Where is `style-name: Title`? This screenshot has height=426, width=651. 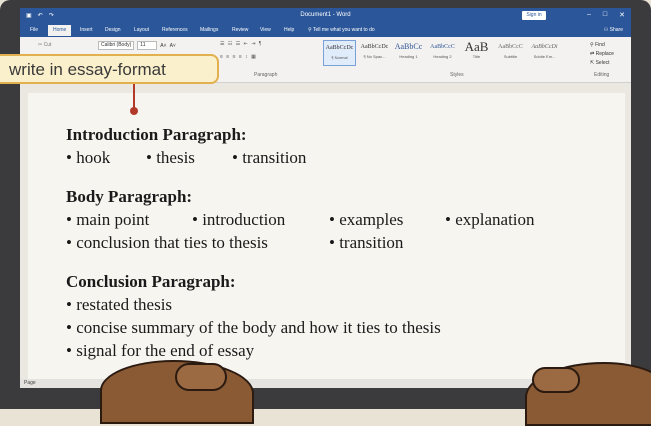
style-name: Title is located at coordinates (476, 56).